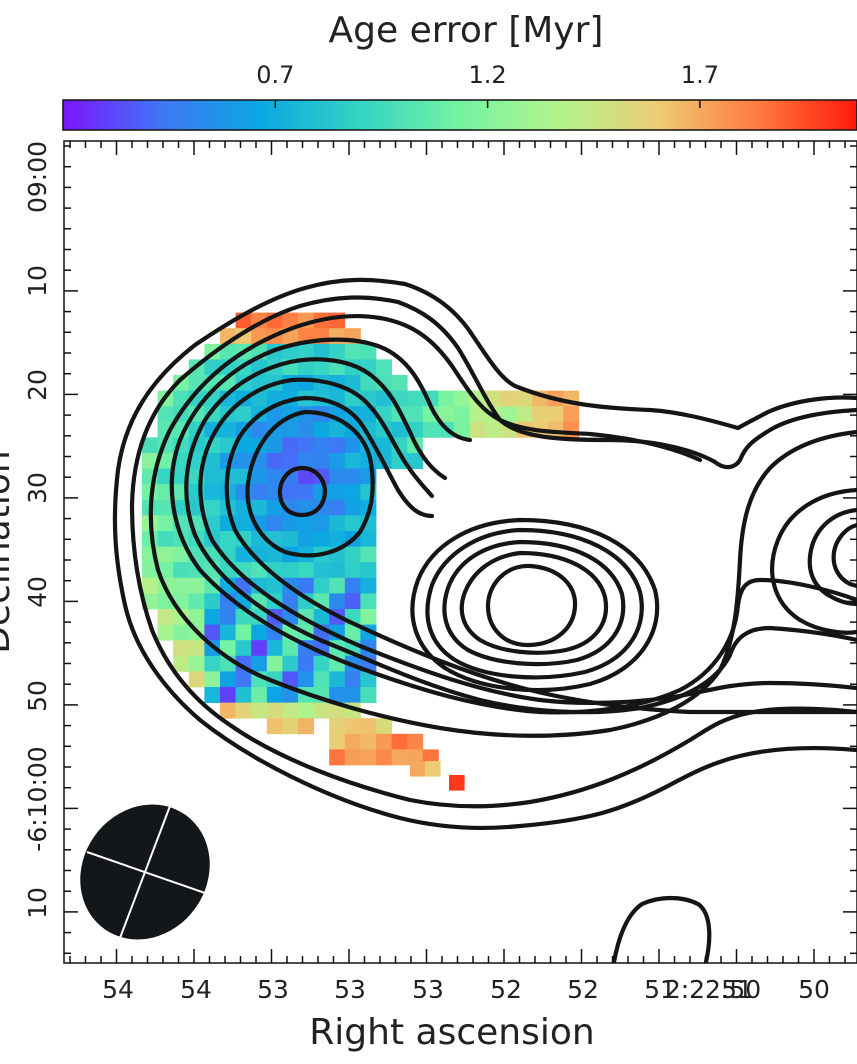 This screenshot has width=857, height=1064. Describe the element at coordinates (9, 552) in the screenshot. I see `y-axis-label: Declination` at that location.